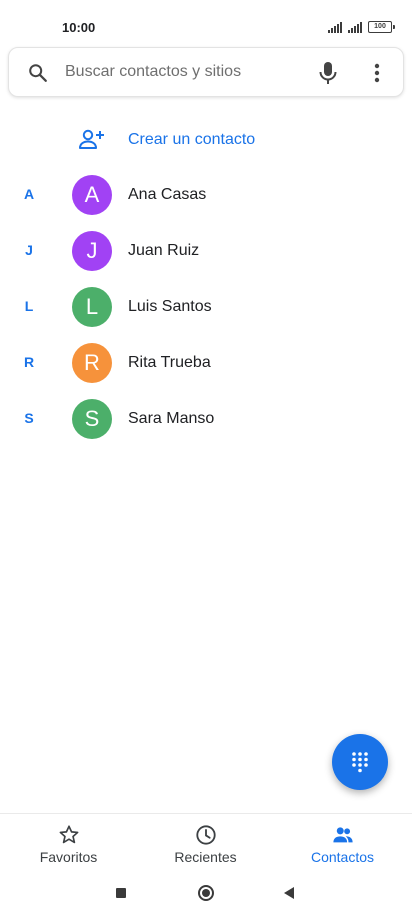  Describe the element at coordinates (79, 27) in the screenshot. I see `status-time: 10:00` at that location.